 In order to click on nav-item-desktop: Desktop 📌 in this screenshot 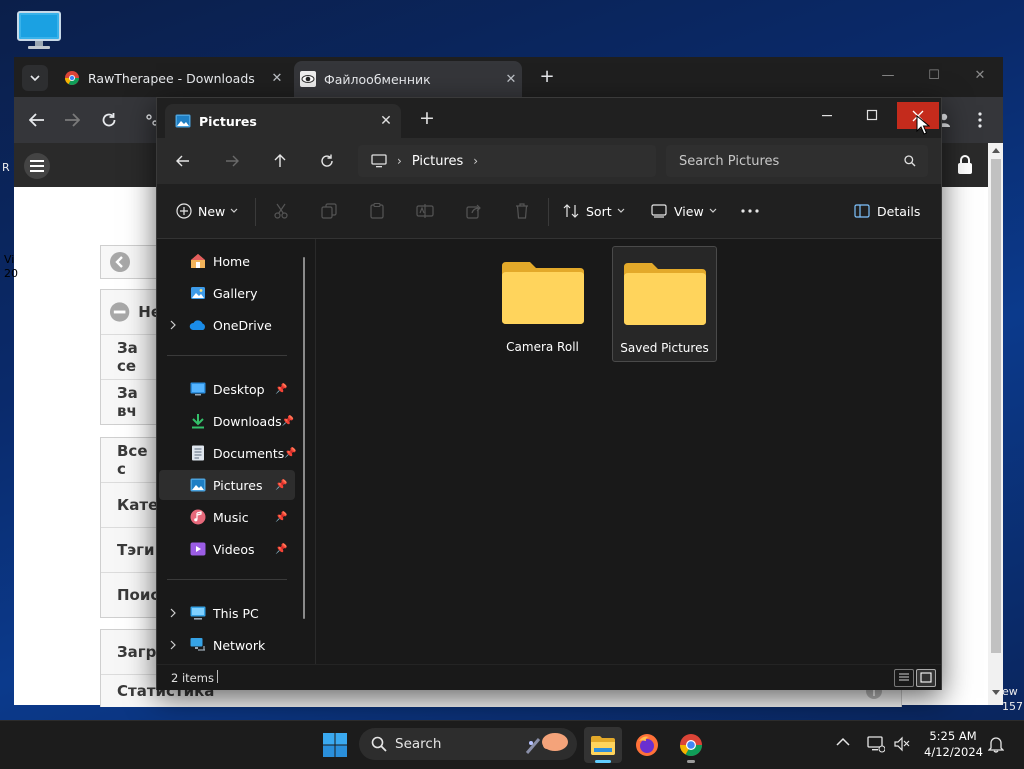, I will do `click(227, 389)`.